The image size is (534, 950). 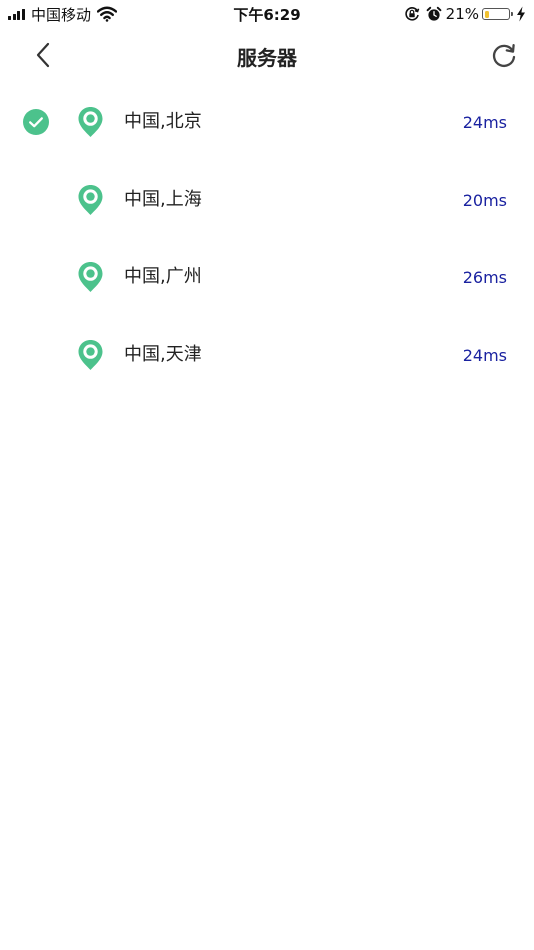 What do you see at coordinates (267, 58) in the screenshot?
I see `page-title: 服务器` at bounding box center [267, 58].